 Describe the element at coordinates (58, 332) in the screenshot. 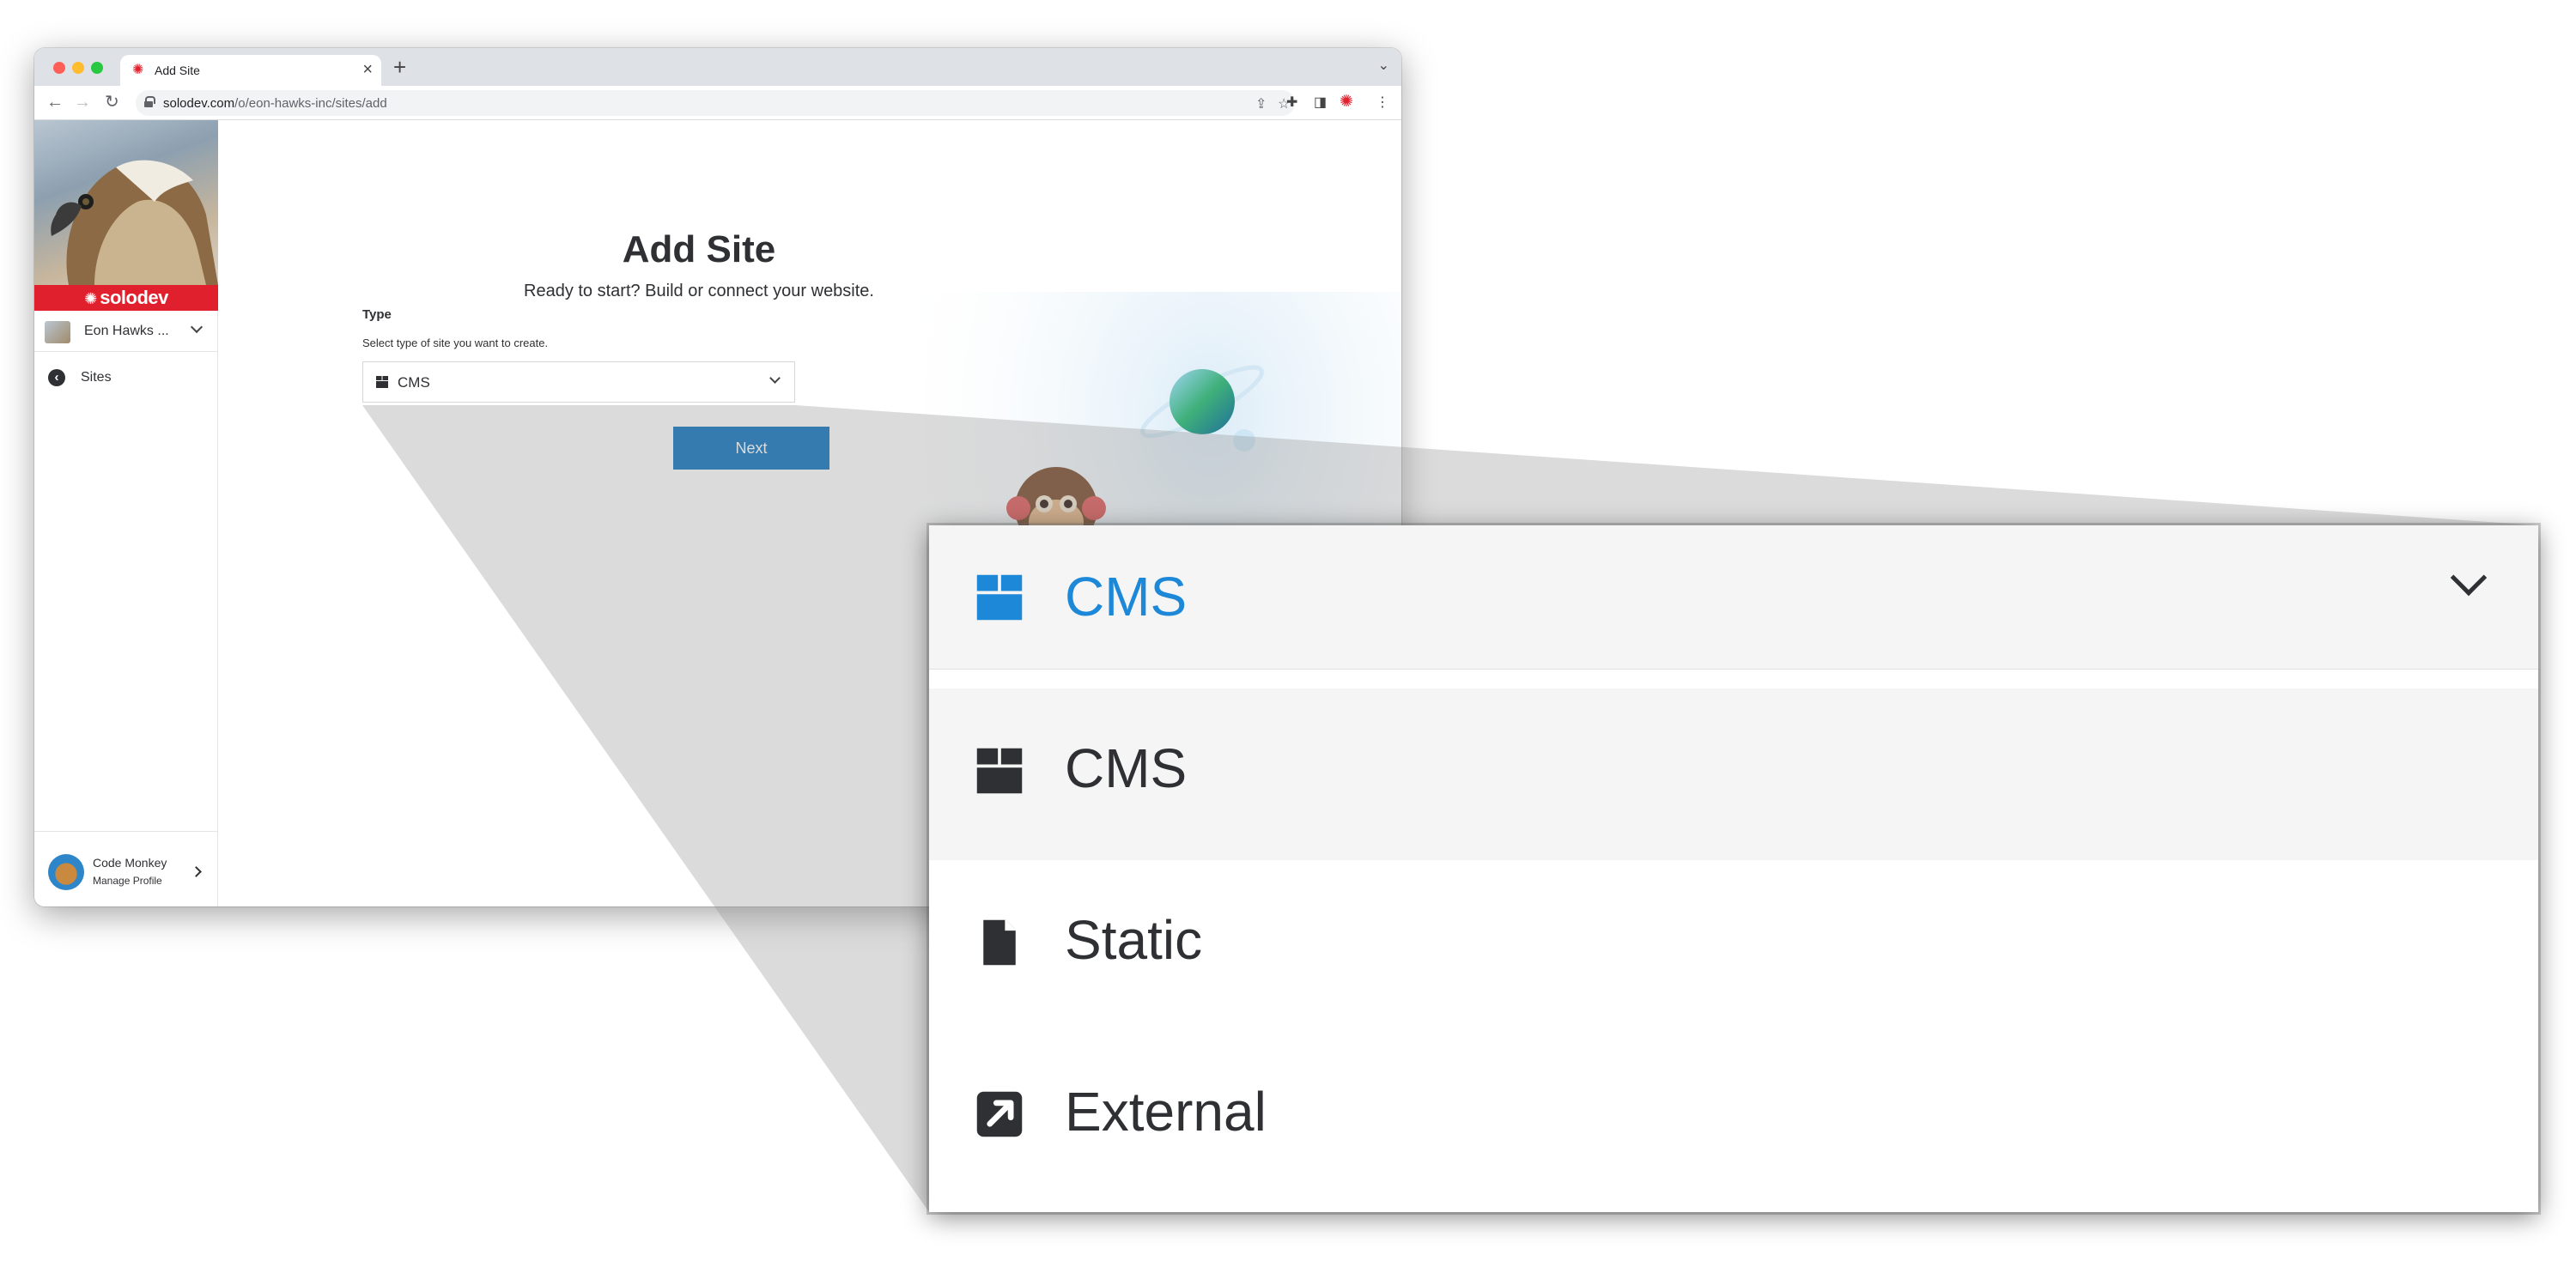

I see `org-avatar` at that location.